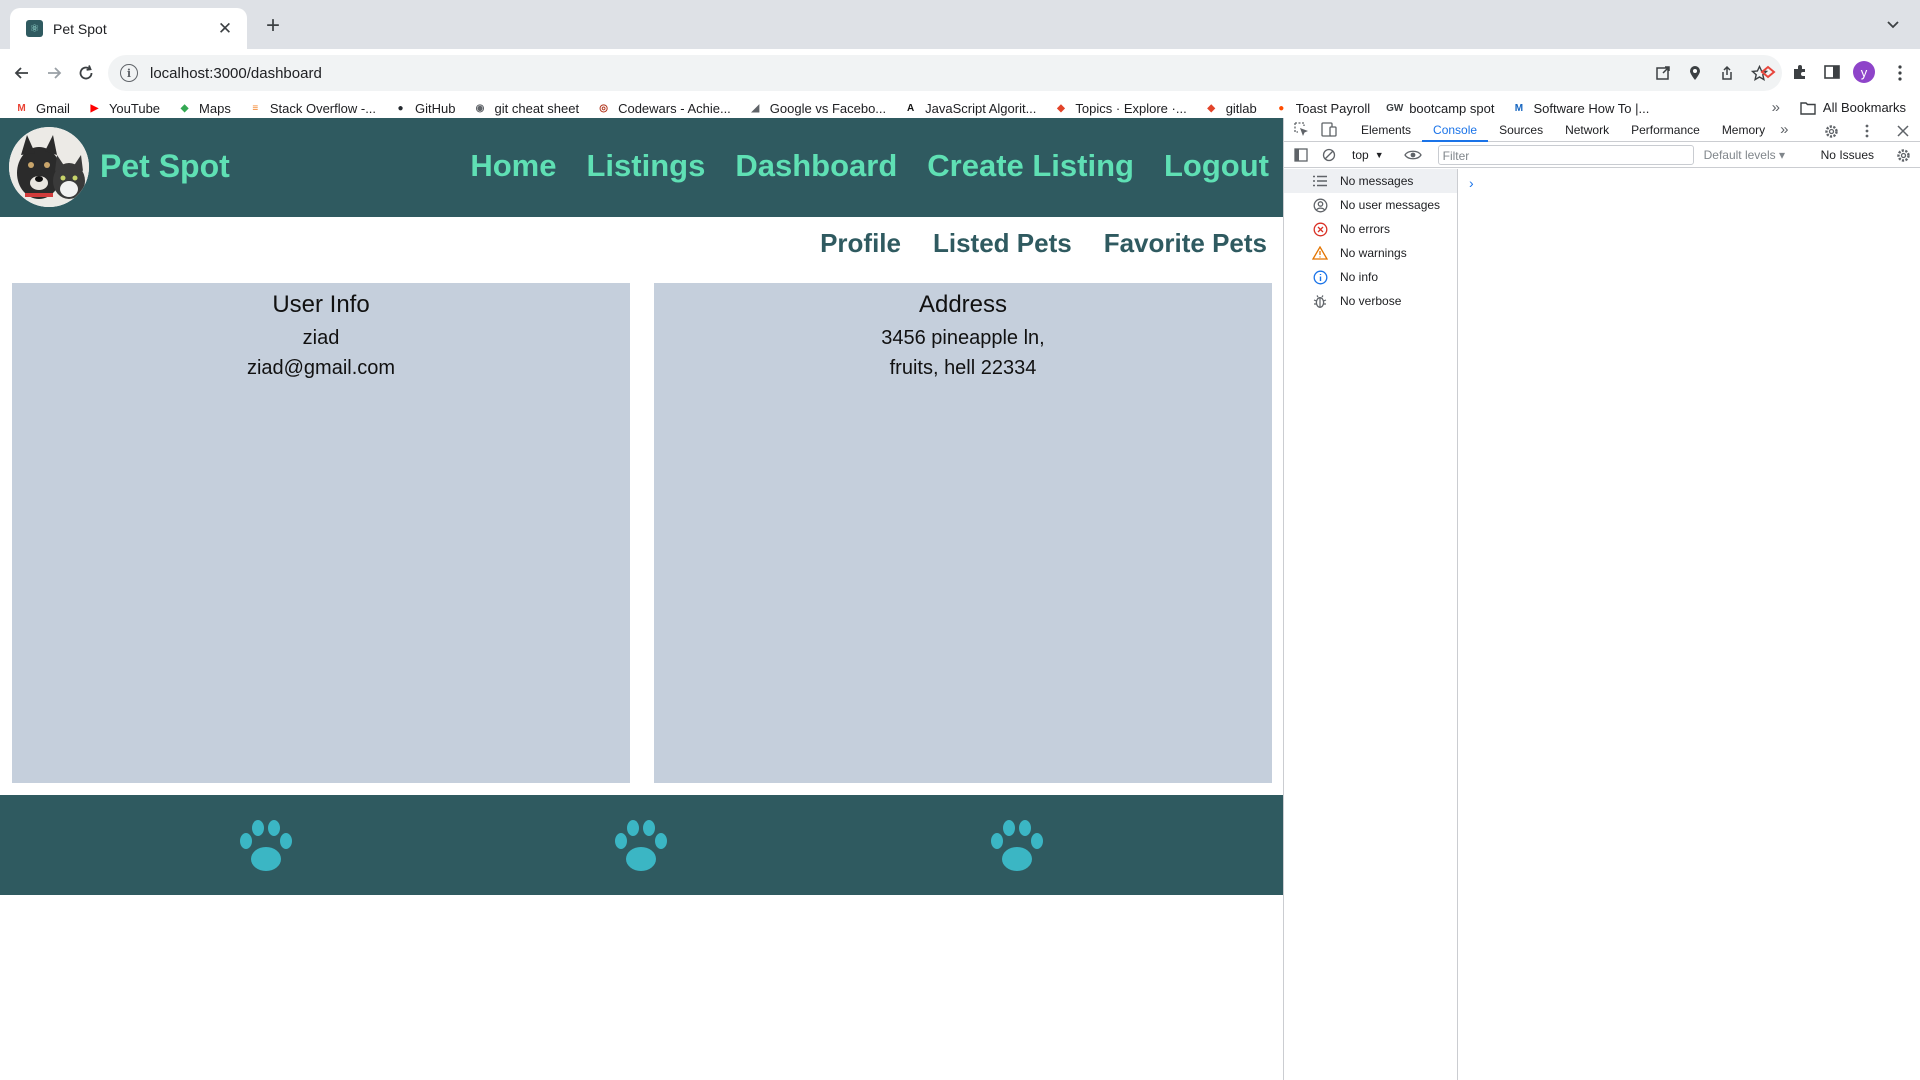 The height and width of the screenshot is (1080, 1920). I want to click on console-filter-input: Filter, so click(1565, 154).